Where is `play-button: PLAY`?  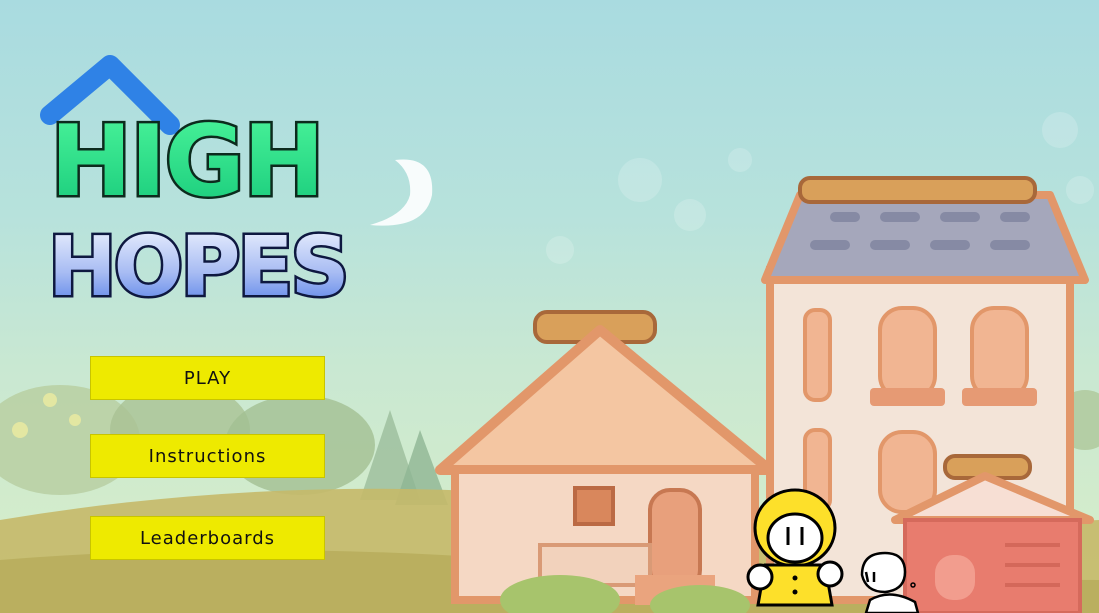 play-button: PLAY is located at coordinates (207, 378).